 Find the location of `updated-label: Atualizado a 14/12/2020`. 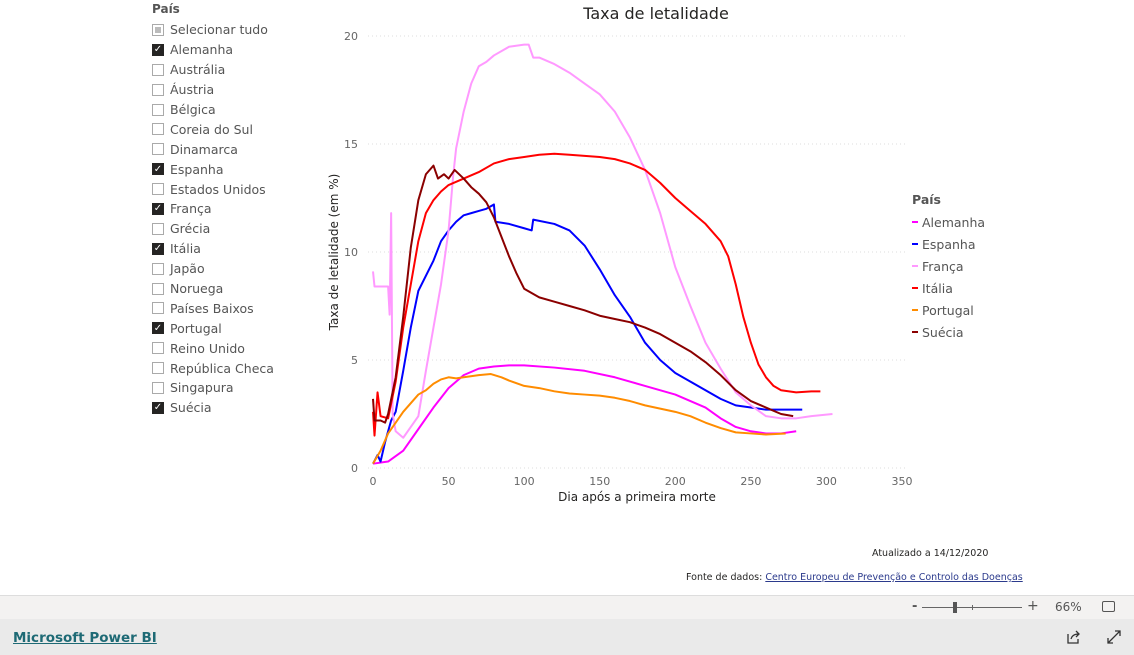

updated-label: Atualizado a 14/12/2020 is located at coordinates (930, 553).